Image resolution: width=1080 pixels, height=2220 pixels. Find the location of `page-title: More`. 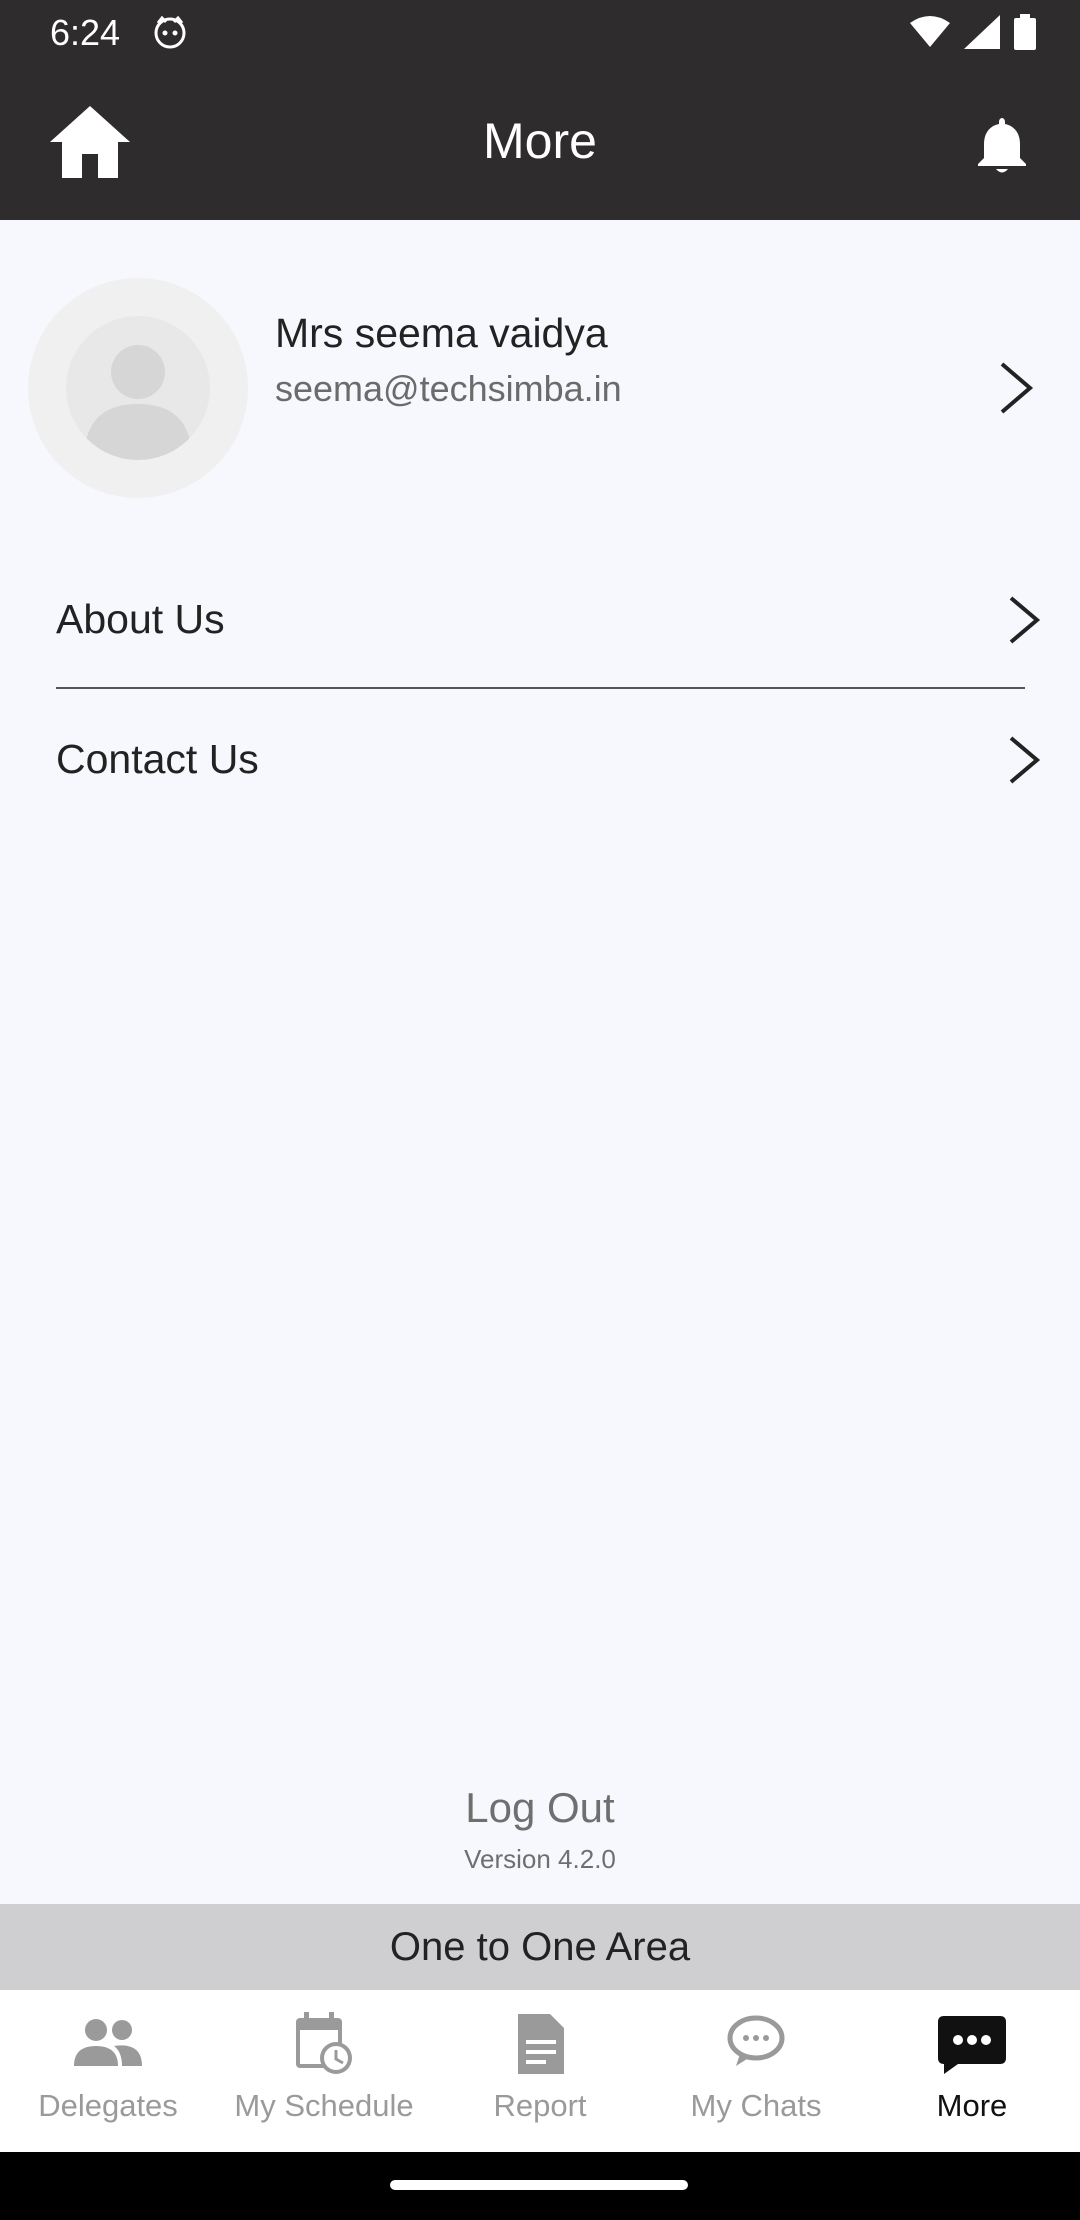

page-title: More is located at coordinates (540, 141).